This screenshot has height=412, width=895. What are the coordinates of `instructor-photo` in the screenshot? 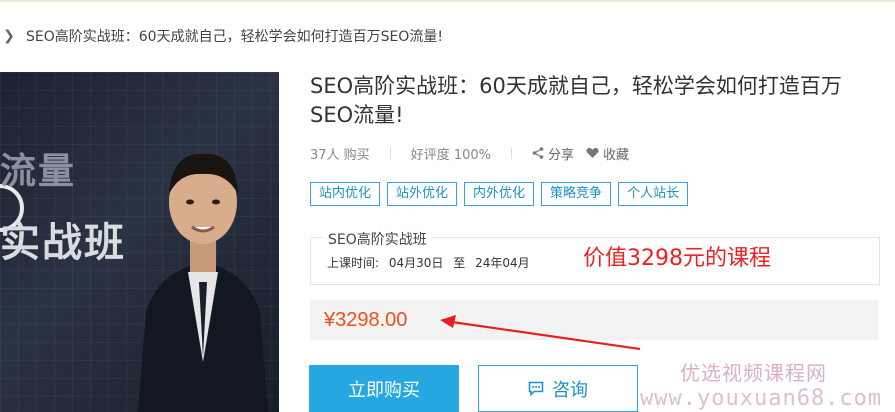 It's located at (203, 282).